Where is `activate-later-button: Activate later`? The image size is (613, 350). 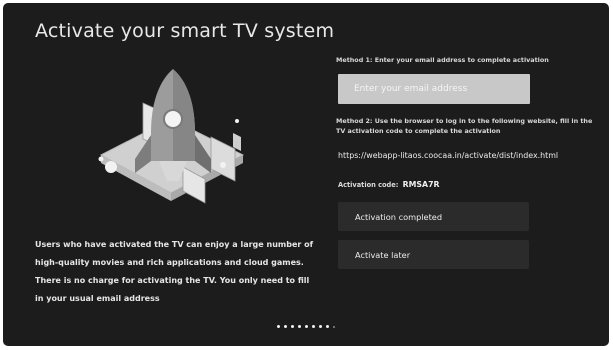
activate-later-button: Activate later is located at coordinates (433, 254).